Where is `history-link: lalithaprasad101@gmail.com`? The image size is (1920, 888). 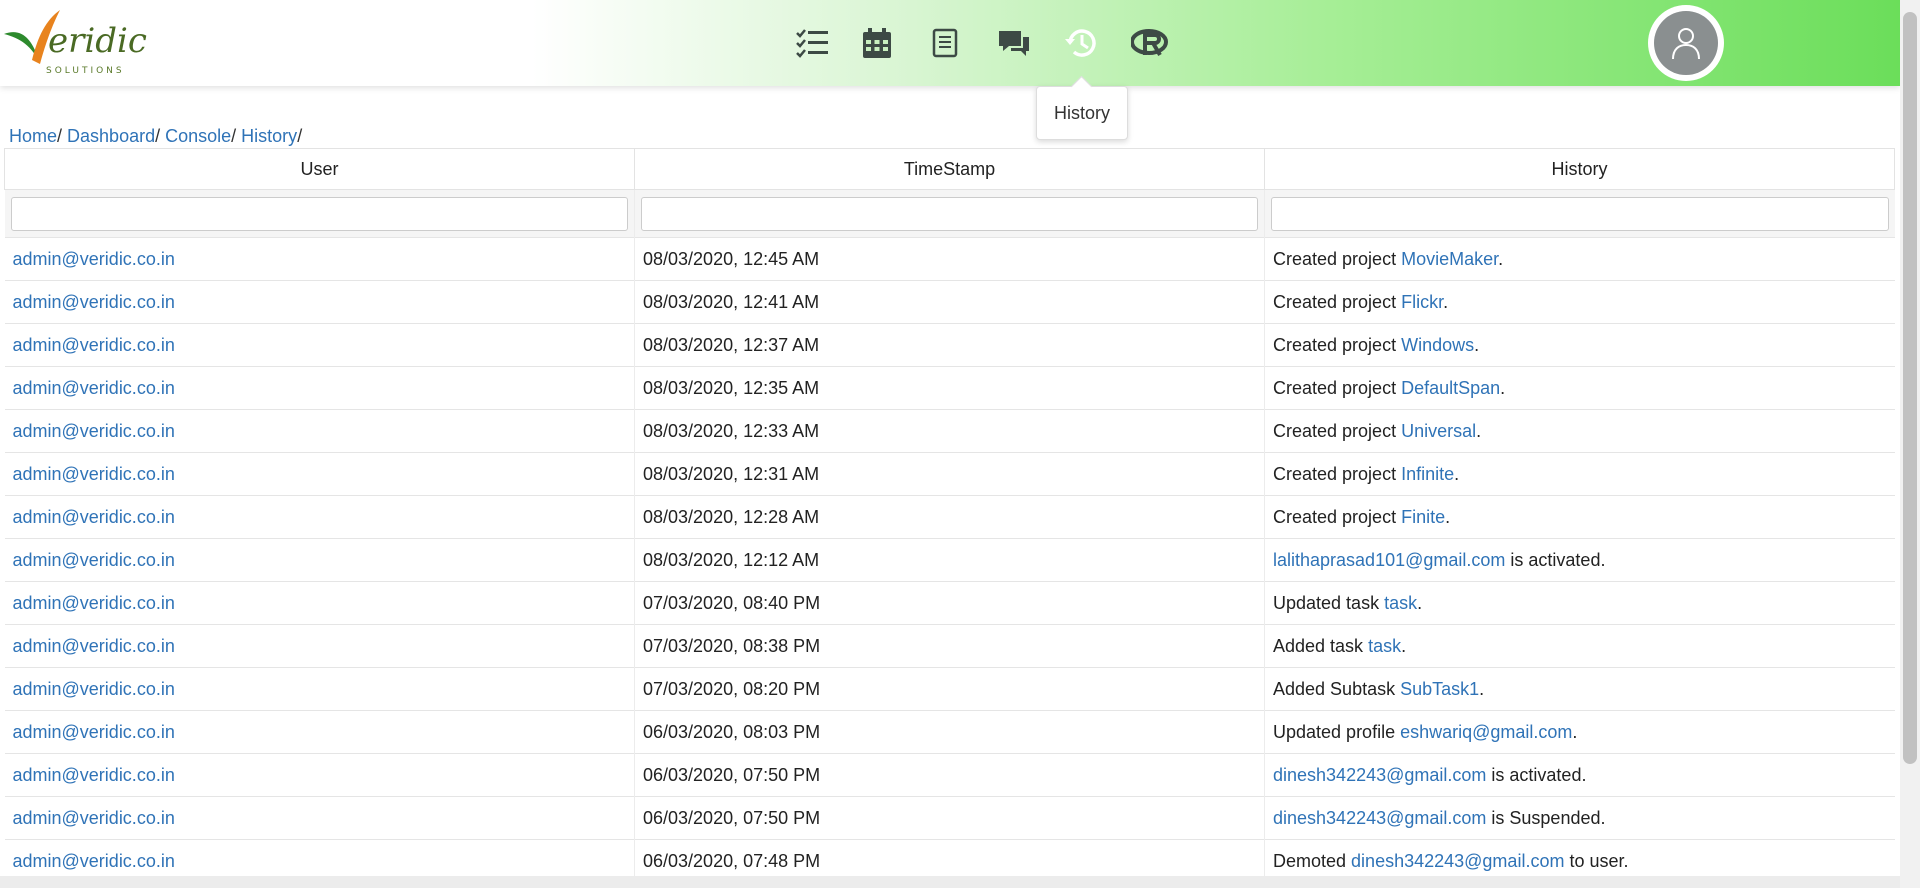 history-link: lalithaprasad101@gmail.com is located at coordinates (1389, 560).